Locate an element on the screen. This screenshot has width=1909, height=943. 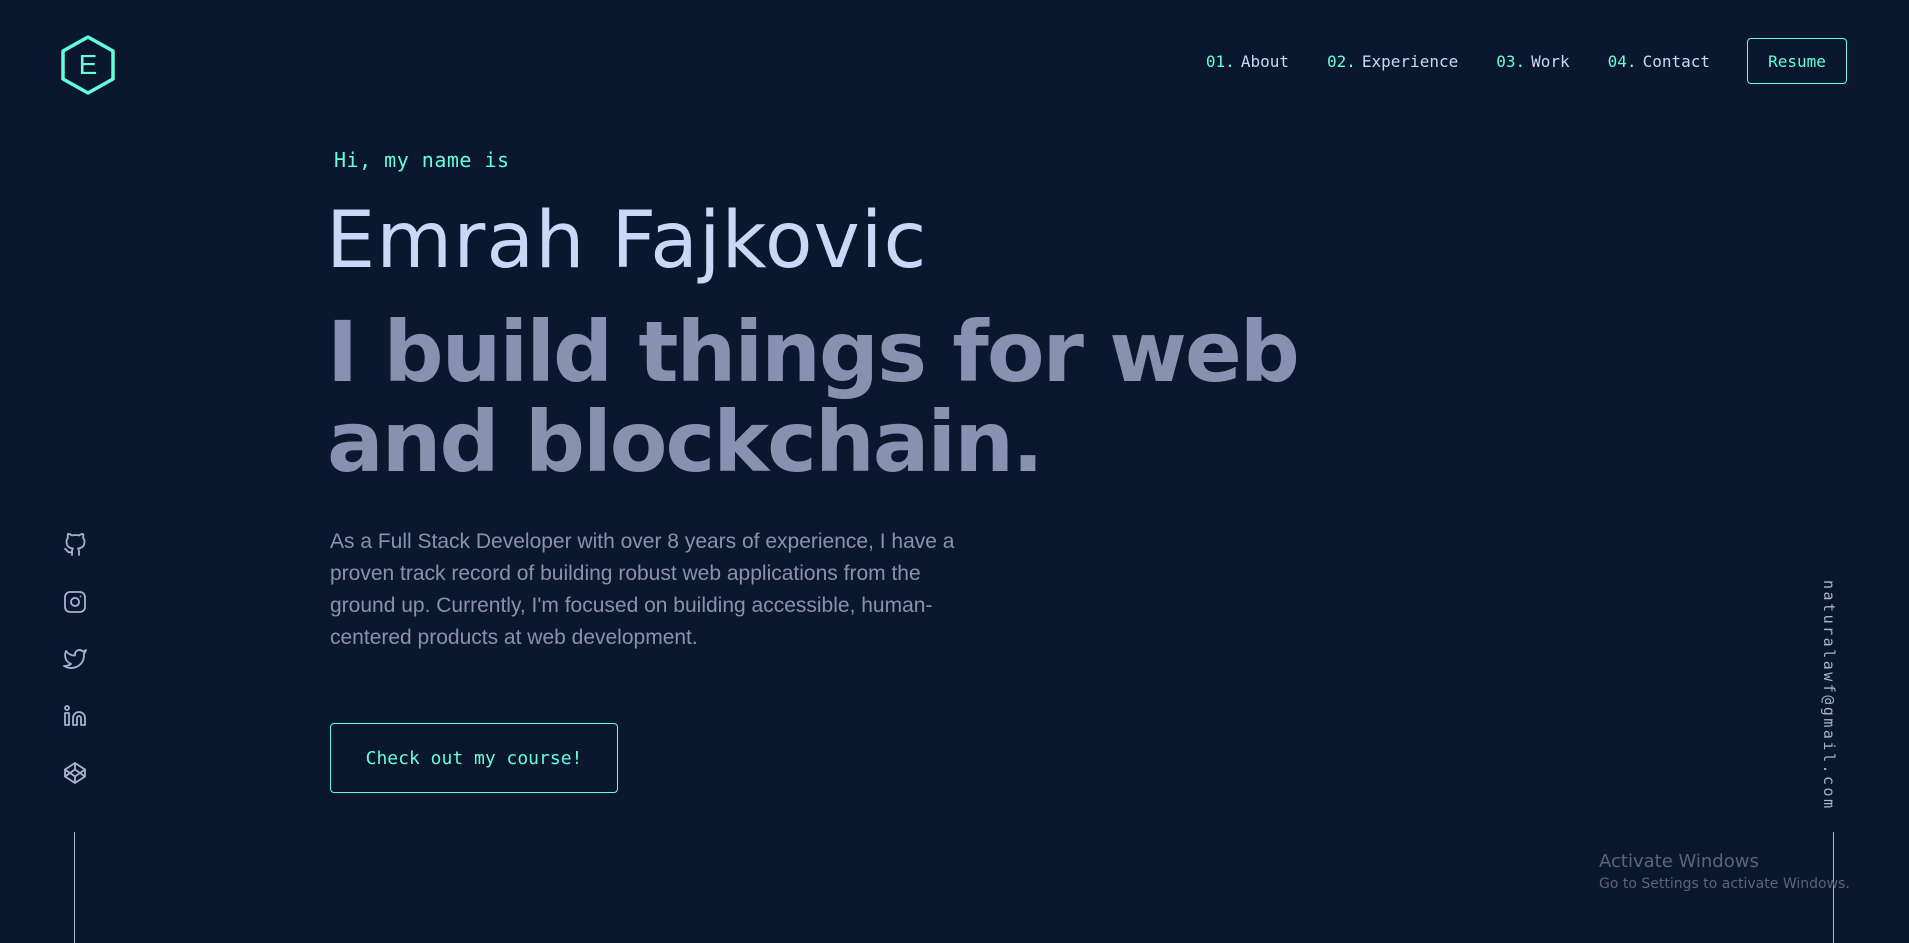
nav-number: 03. is located at coordinates (1511, 61).